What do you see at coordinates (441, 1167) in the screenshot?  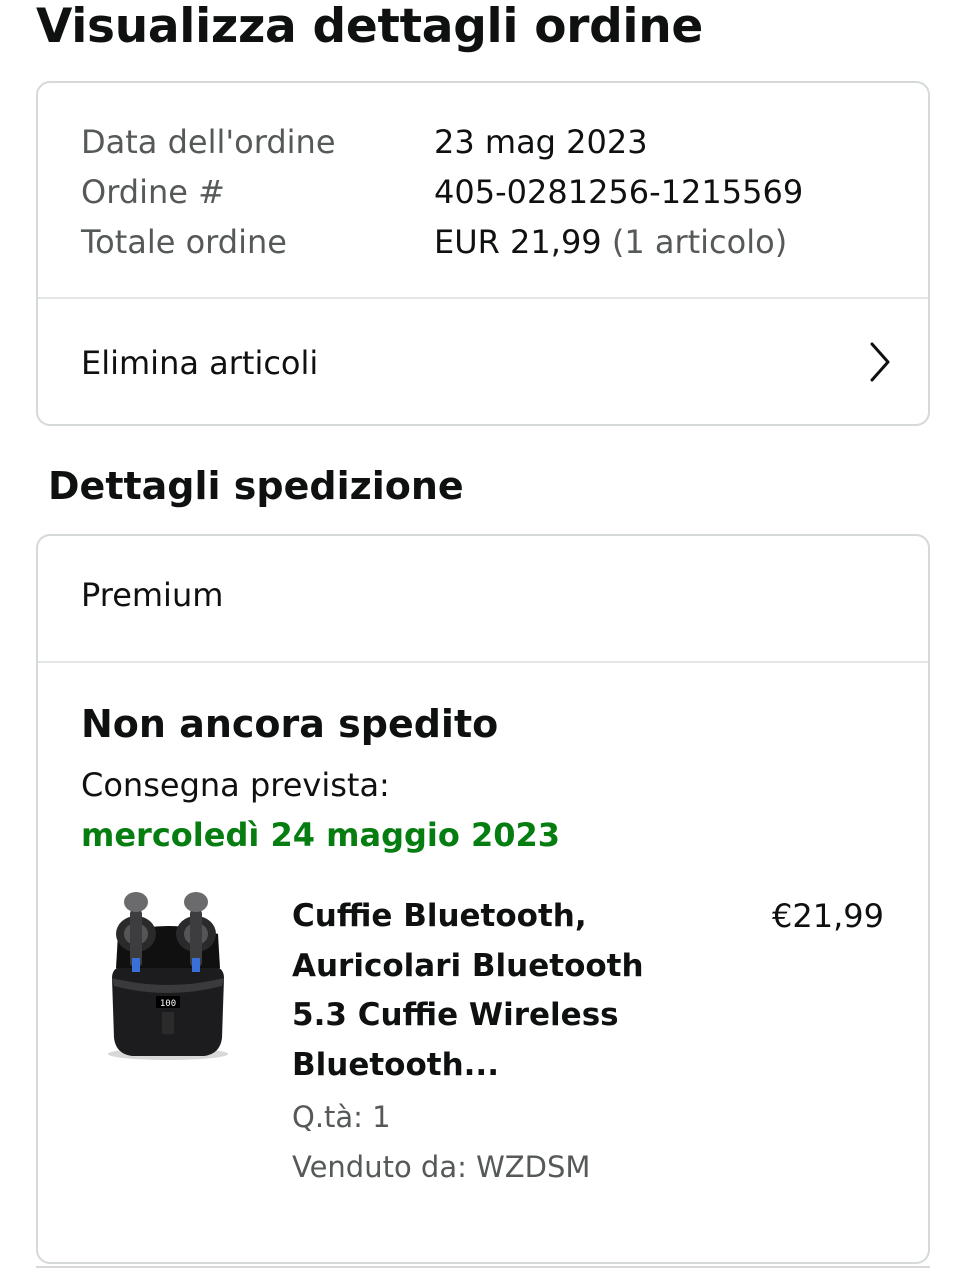 I see `product-seller: Venduto da: WZDSM` at bounding box center [441, 1167].